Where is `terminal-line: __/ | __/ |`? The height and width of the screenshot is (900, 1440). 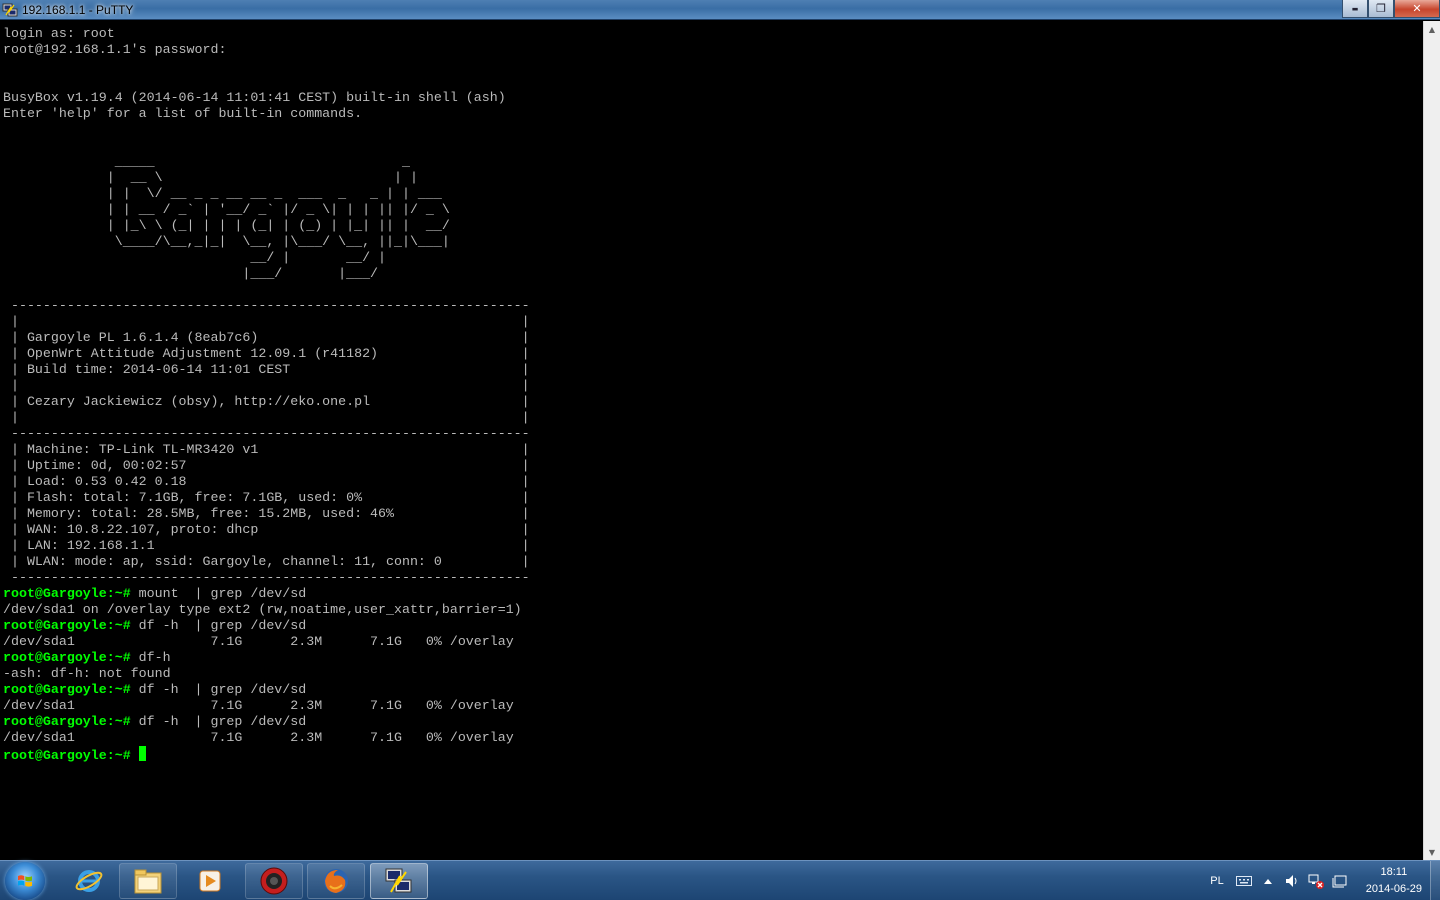 terminal-line: __/ | __/ | is located at coordinates (266, 258).